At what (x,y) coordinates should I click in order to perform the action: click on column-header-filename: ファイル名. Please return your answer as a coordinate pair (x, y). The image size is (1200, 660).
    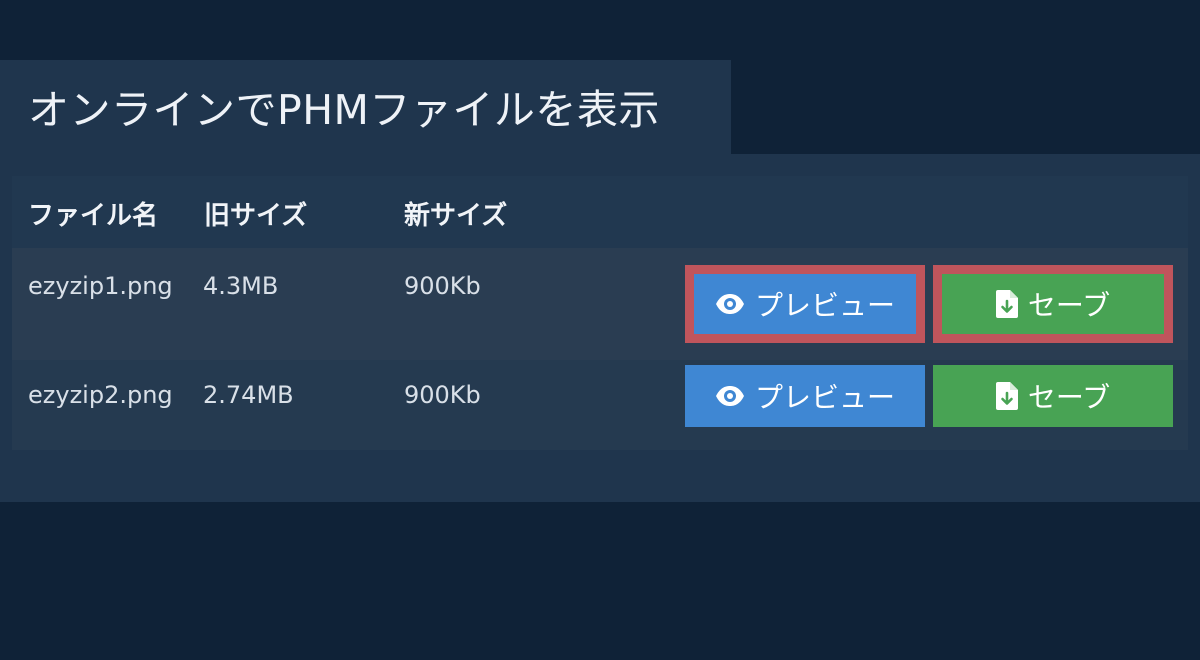
    Looking at the image, I should click on (93, 216).